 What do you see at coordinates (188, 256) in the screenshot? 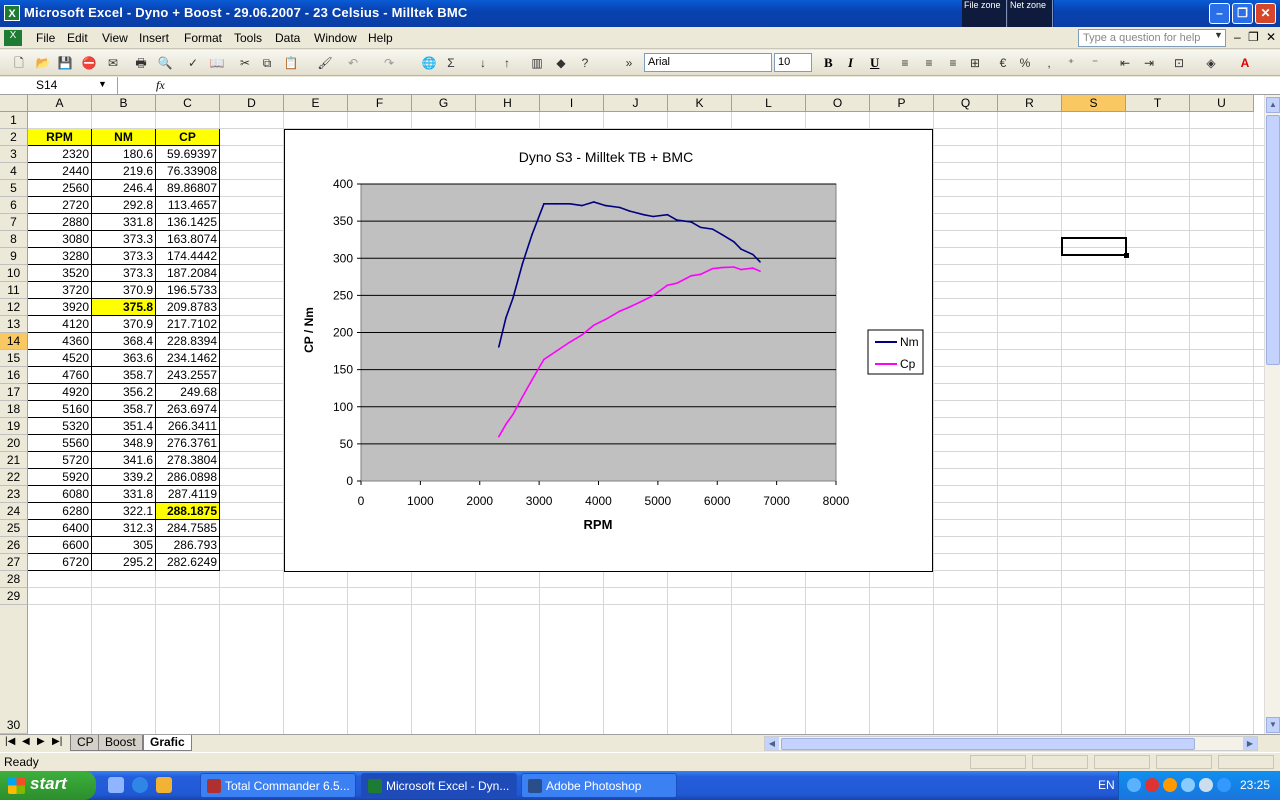
I see `data-cell: 174.4442` at bounding box center [188, 256].